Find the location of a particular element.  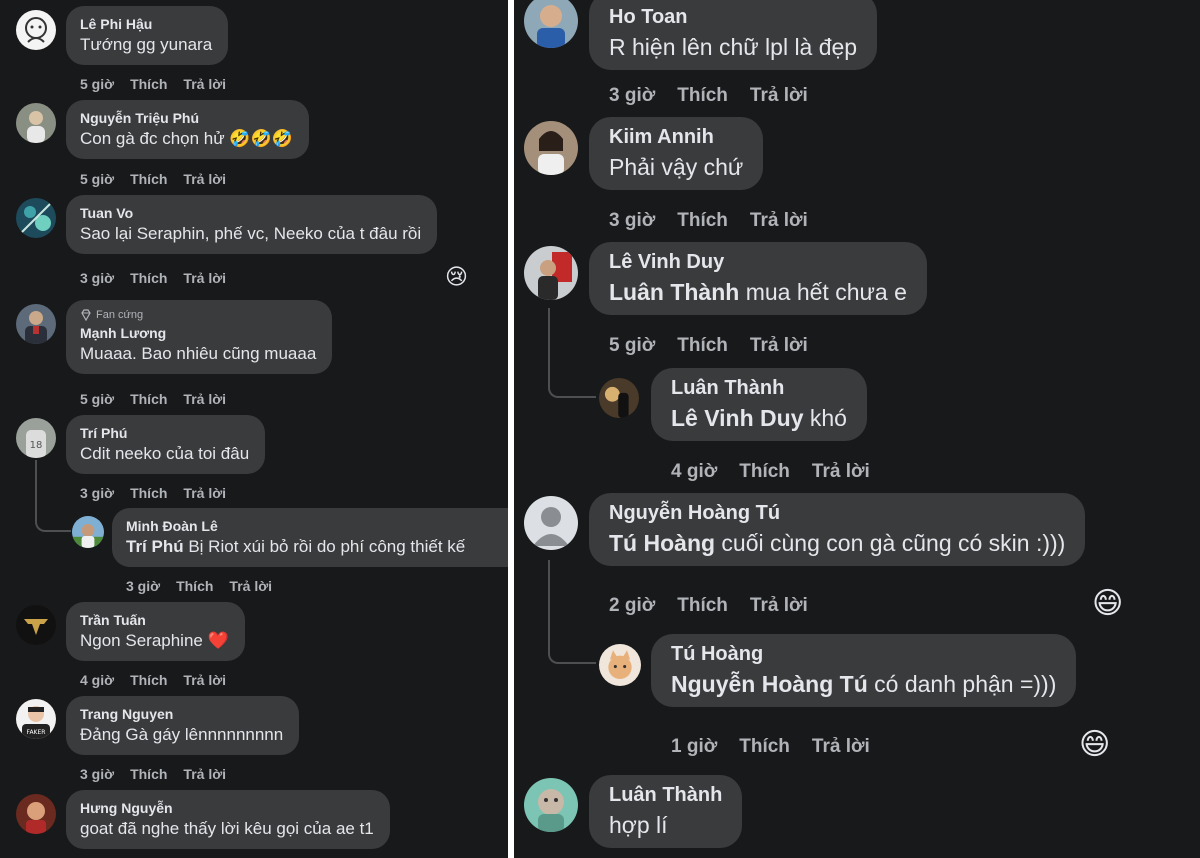

comment-bubble: Kiim Annih Phải vậy chứ is located at coordinates (676, 153).